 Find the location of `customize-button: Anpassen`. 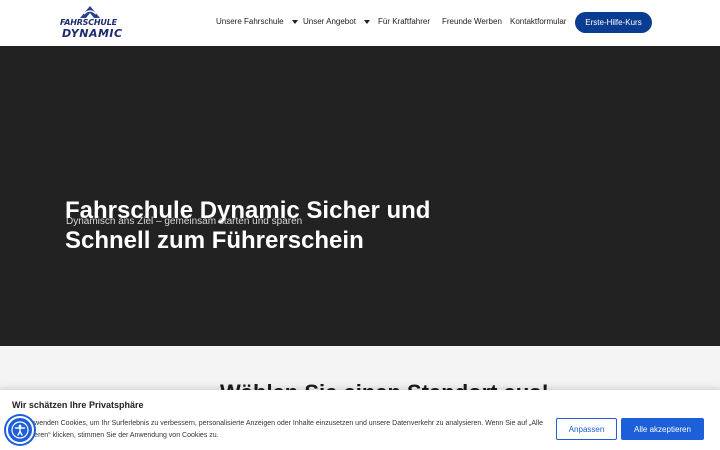

customize-button: Anpassen is located at coordinates (586, 429).